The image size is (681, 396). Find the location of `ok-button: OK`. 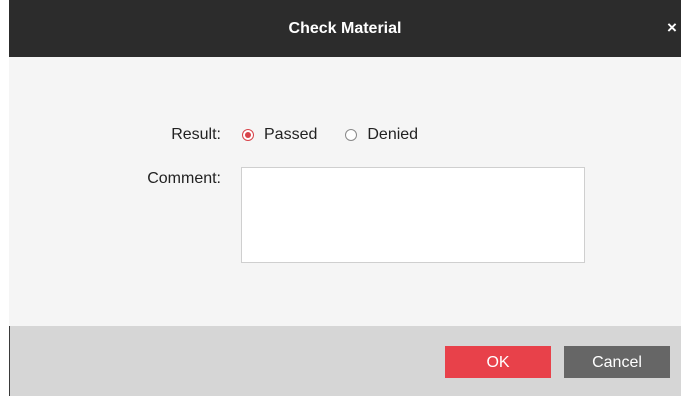

ok-button: OK is located at coordinates (498, 362).